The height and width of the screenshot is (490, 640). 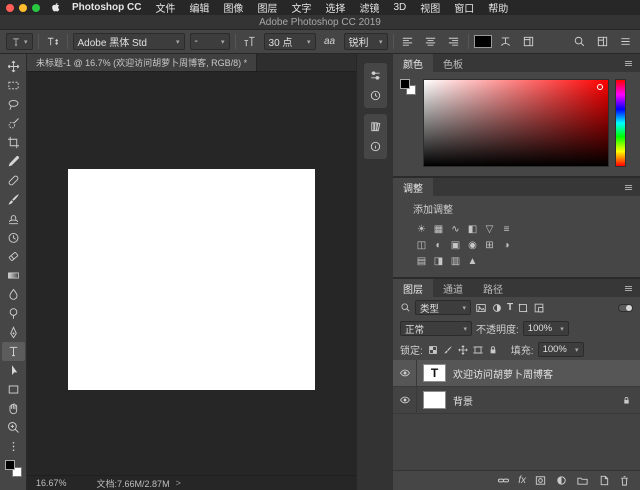 What do you see at coordinates (489, 245) in the screenshot?
I see `adjustment-color-lookup-button: ⊞` at bounding box center [489, 245].